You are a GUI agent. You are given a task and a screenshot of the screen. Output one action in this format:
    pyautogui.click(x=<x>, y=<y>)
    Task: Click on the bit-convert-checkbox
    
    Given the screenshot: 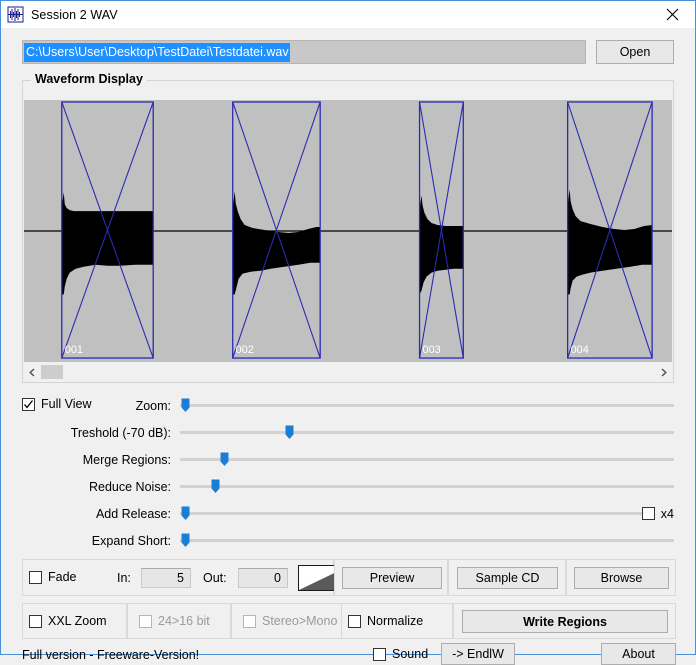 What is the action you would take?
    pyautogui.click(x=145, y=621)
    